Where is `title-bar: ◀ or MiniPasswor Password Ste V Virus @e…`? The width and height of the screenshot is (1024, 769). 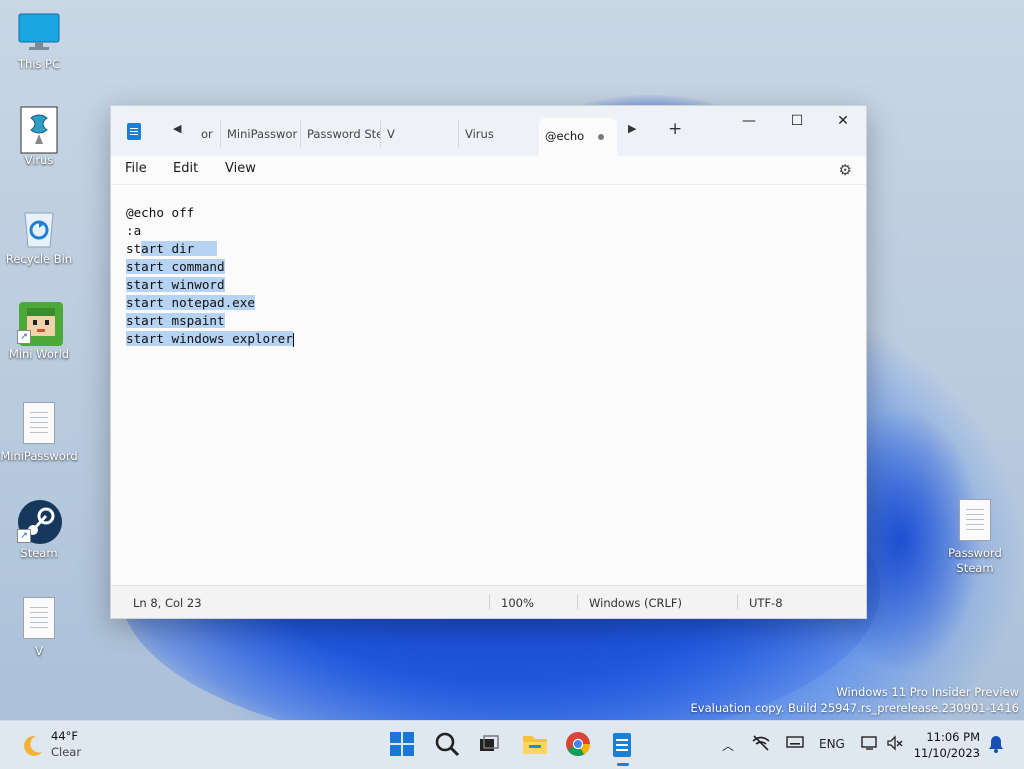
title-bar: ◀ or MiniPasswor Password Ste V Virus @e… is located at coordinates (488, 131).